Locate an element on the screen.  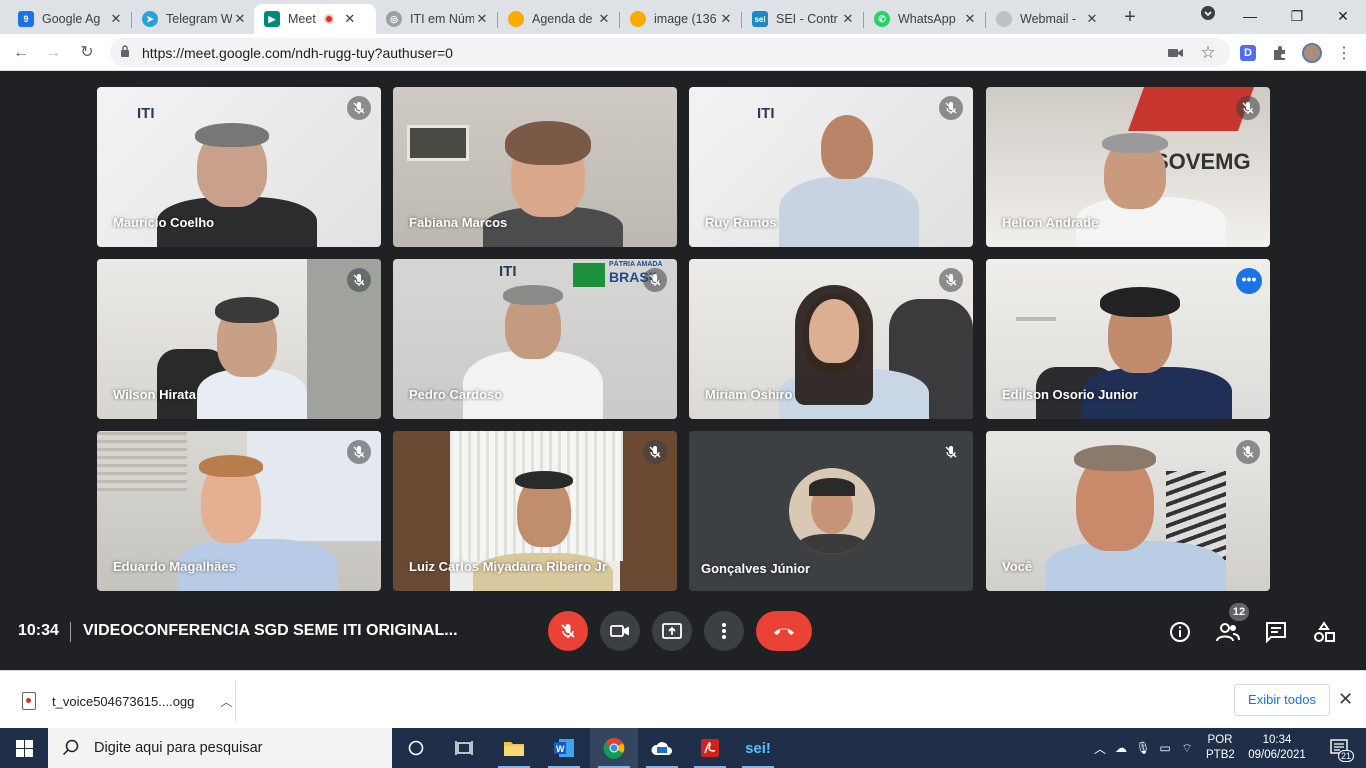
input-language: POR PTB2 is located at coordinates (1220, 748).